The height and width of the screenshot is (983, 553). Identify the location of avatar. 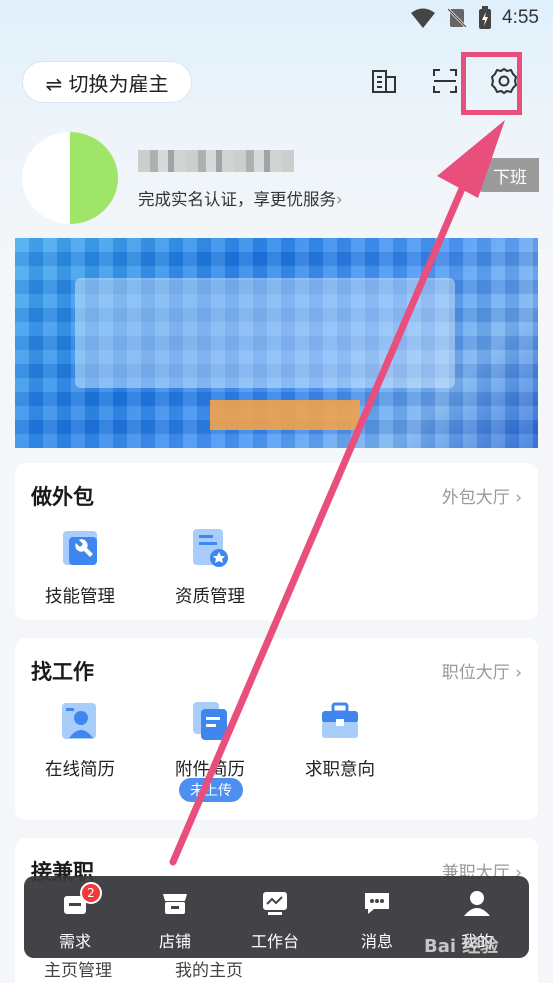
(70, 178).